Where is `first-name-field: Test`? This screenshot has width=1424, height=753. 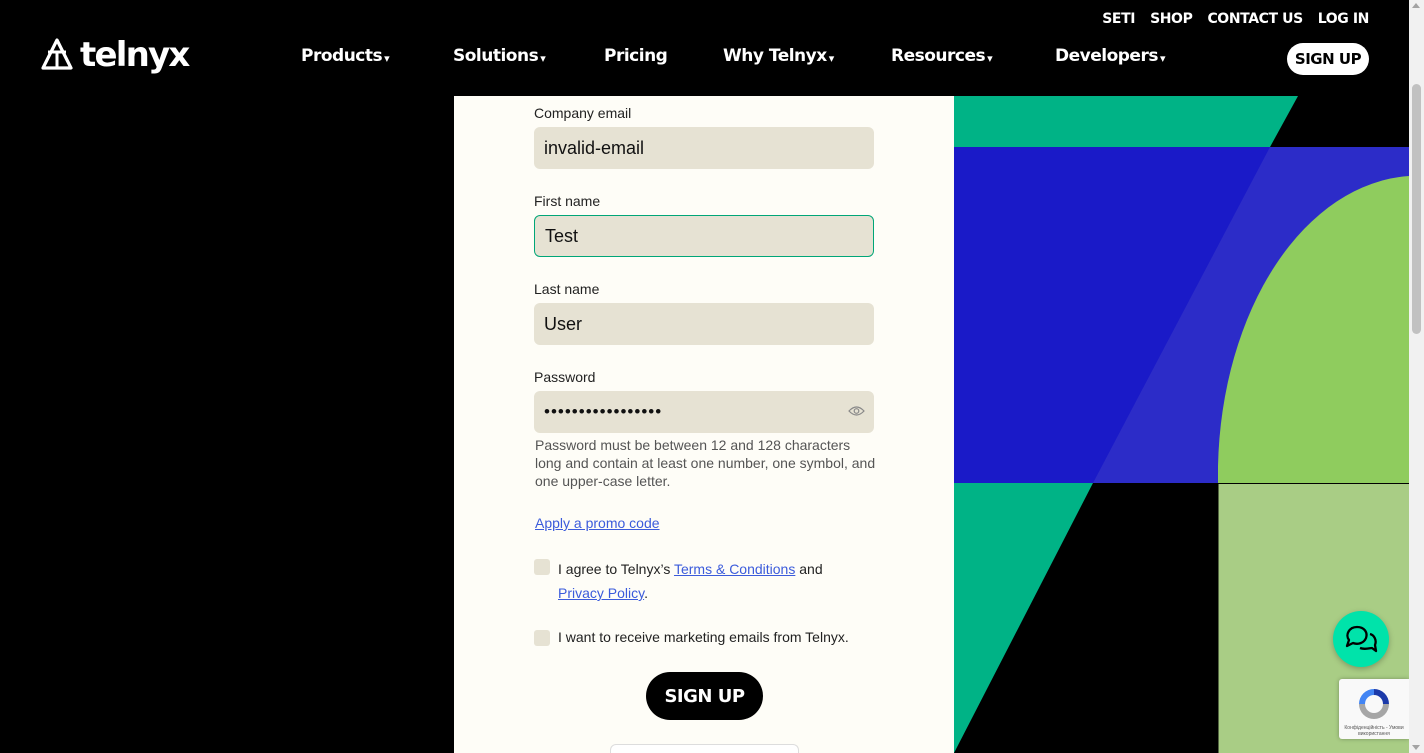 first-name-field: Test is located at coordinates (704, 236).